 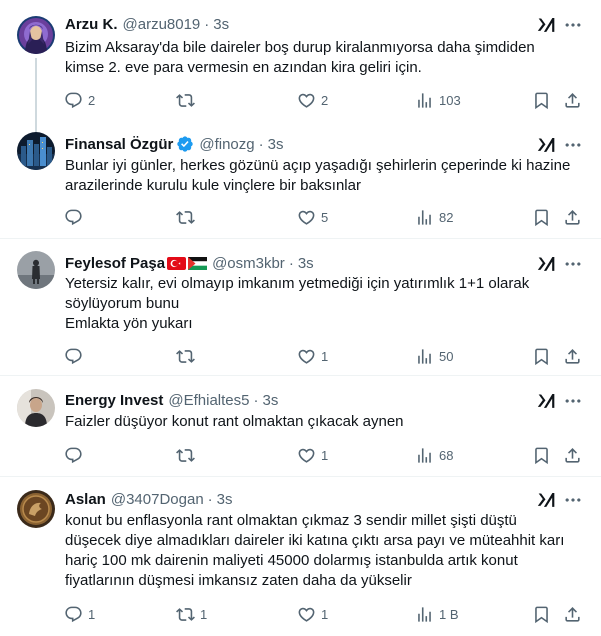 I want to click on verified-badge-icon, so click(x=185, y=144).